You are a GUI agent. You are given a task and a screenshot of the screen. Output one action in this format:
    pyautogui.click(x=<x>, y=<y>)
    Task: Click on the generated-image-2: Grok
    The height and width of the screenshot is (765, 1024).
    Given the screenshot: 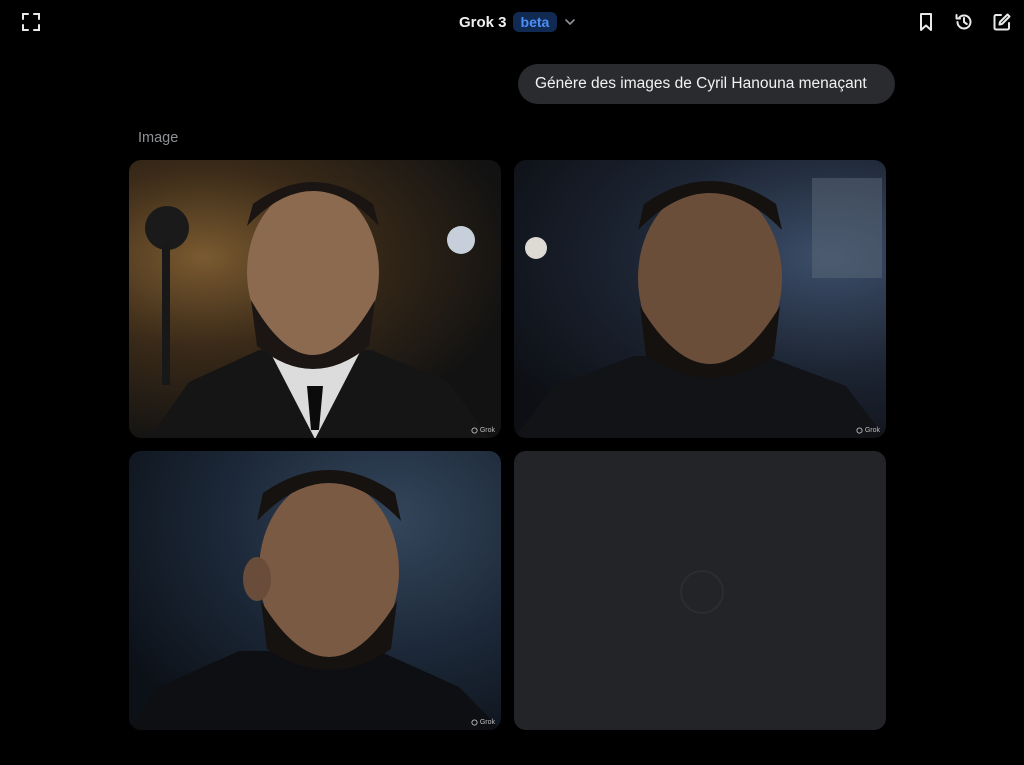 What is the action you would take?
    pyautogui.click(x=700, y=299)
    